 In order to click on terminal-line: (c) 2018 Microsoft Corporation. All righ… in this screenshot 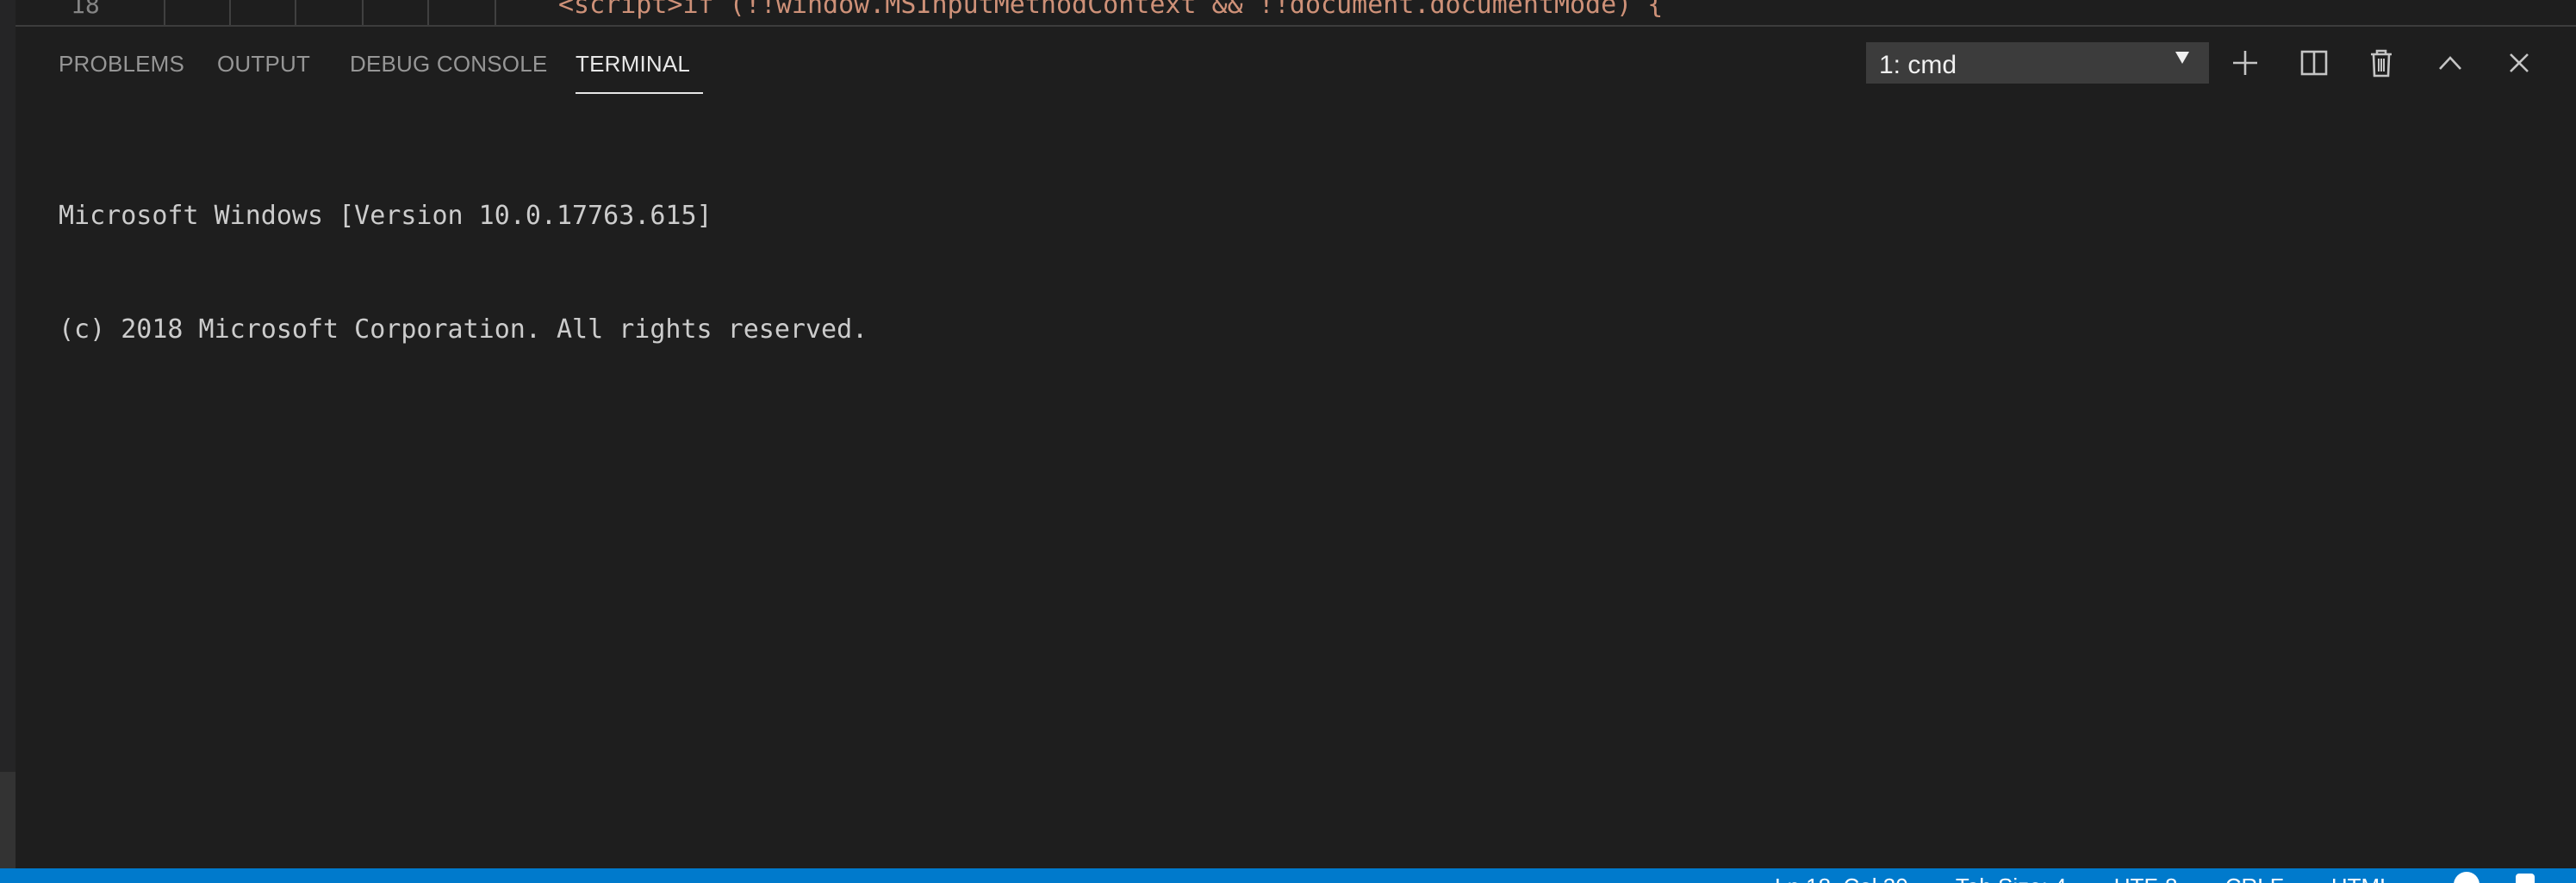, I will do `click(464, 329)`.